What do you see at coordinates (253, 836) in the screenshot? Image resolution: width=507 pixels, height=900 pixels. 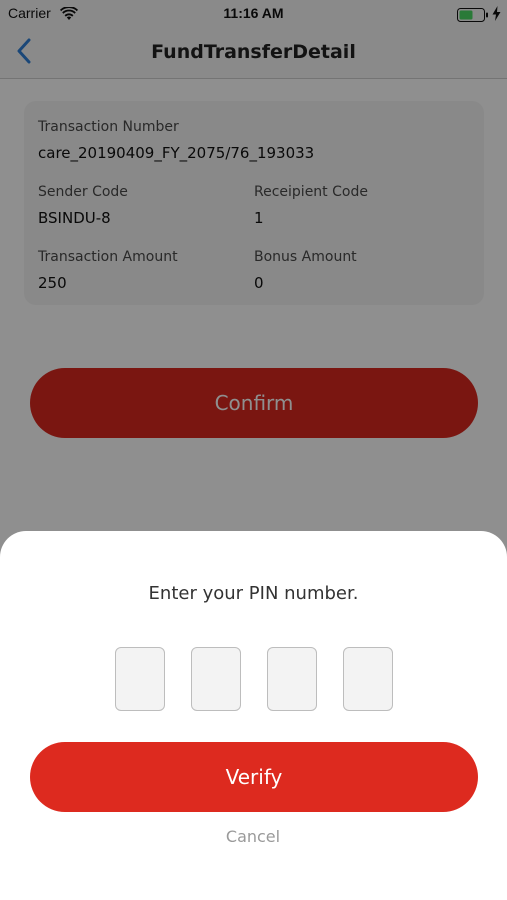 I see `cancel-button: Cancel` at bounding box center [253, 836].